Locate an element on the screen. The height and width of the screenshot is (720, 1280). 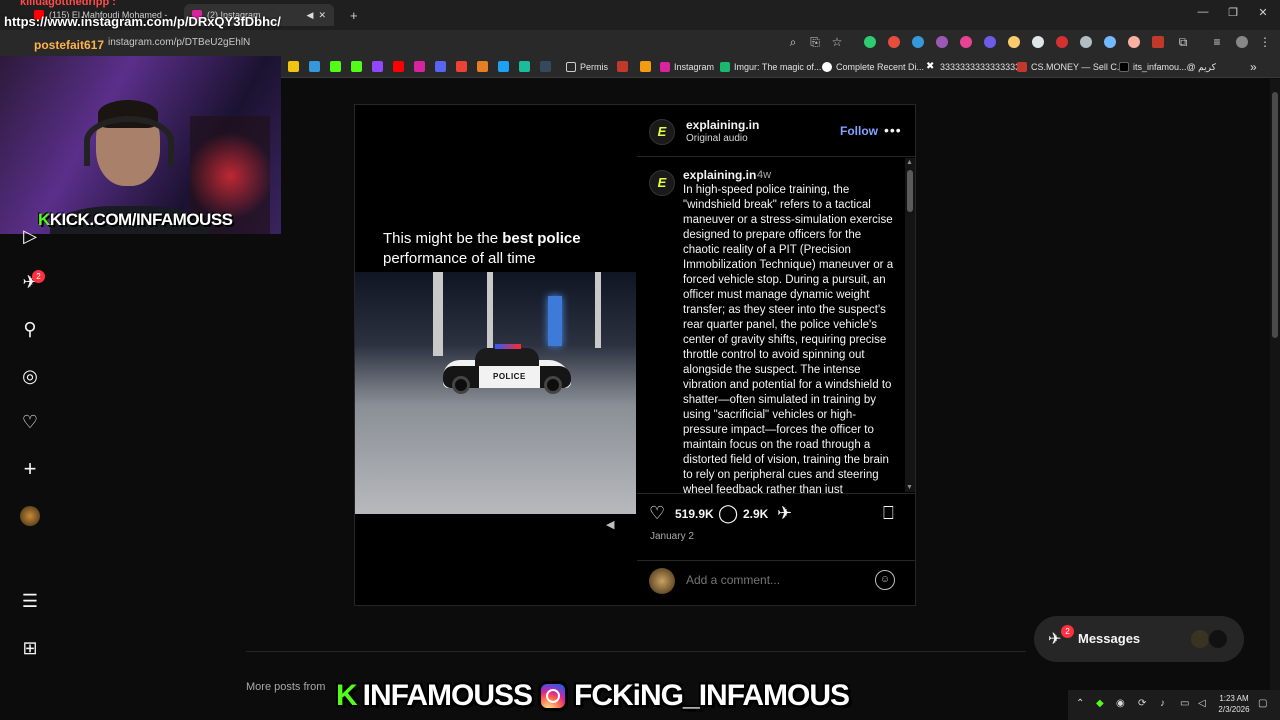
also-from-meta-icon: ⊞ is located at coordinates (30, 648).